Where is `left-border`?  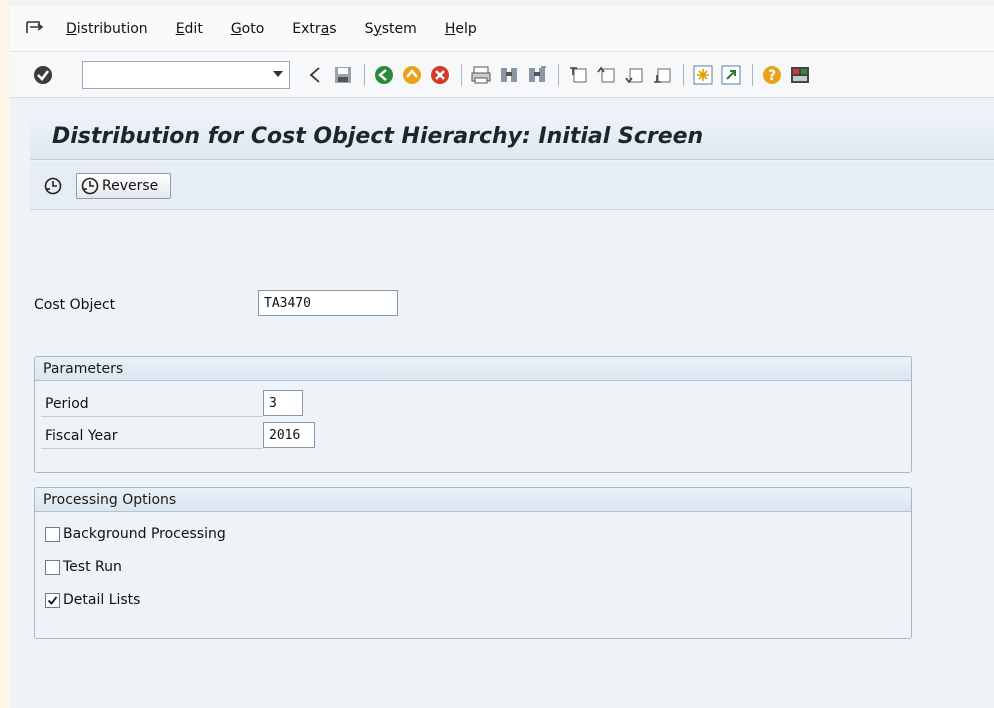
left-border is located at coordinates (5, 354).